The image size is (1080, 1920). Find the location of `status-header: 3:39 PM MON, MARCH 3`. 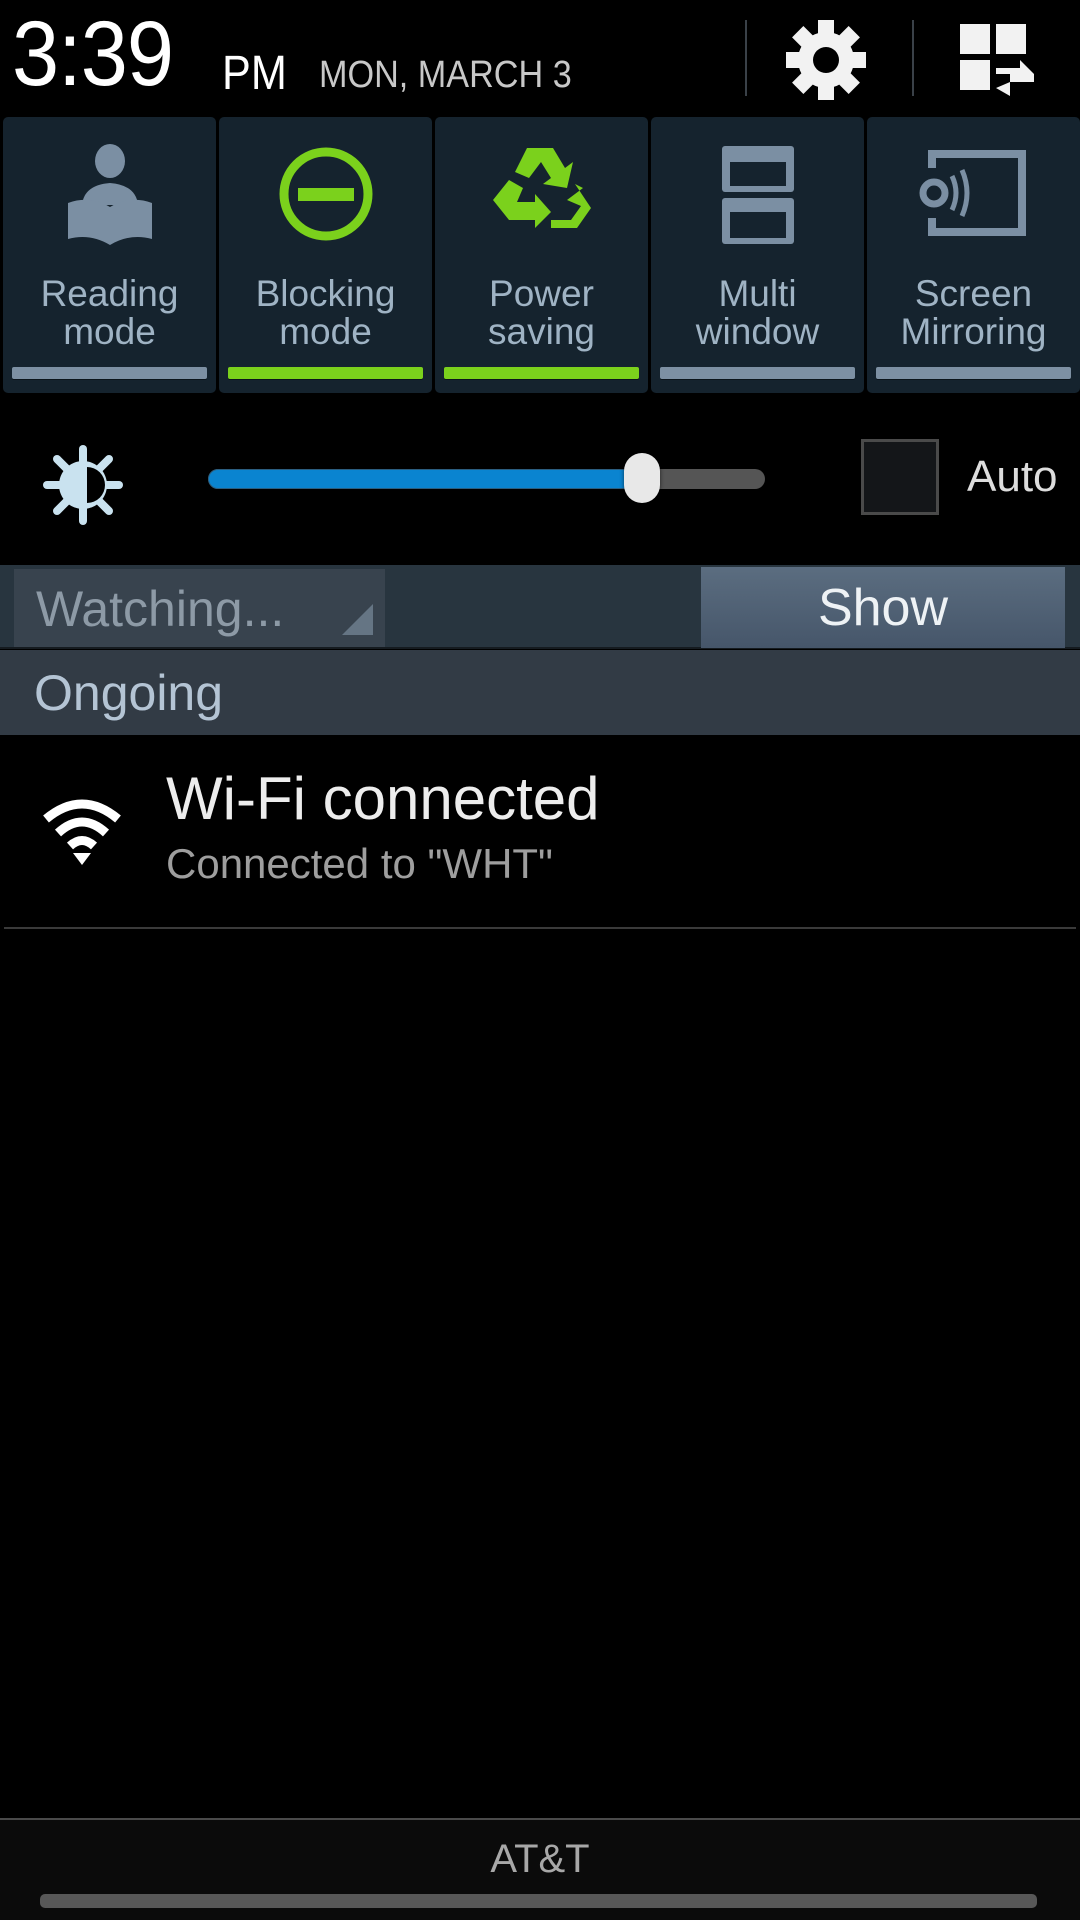

status-header: 3:39 PM MON, MARCH 3 is located at coordinates (540, 56).